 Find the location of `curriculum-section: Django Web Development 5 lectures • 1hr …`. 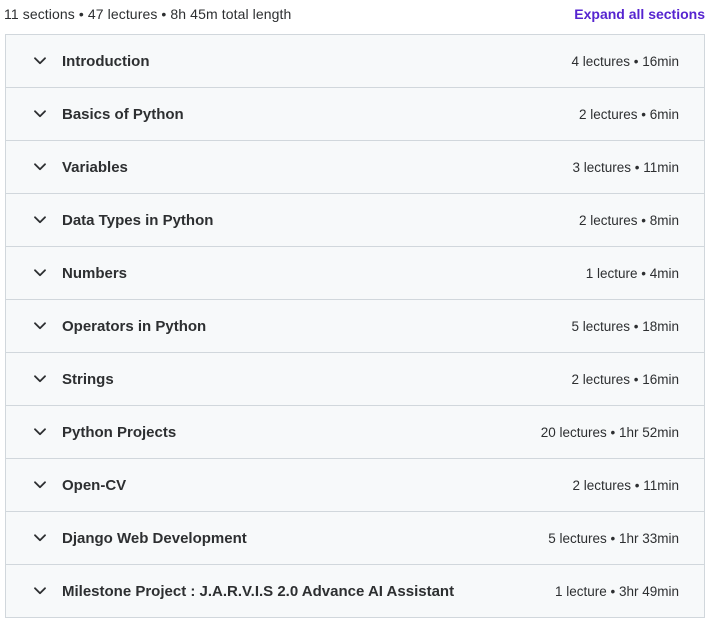

curriculum-section: Django Web Development 5 lectures • 1hr … is located at coordinates (355, 538).